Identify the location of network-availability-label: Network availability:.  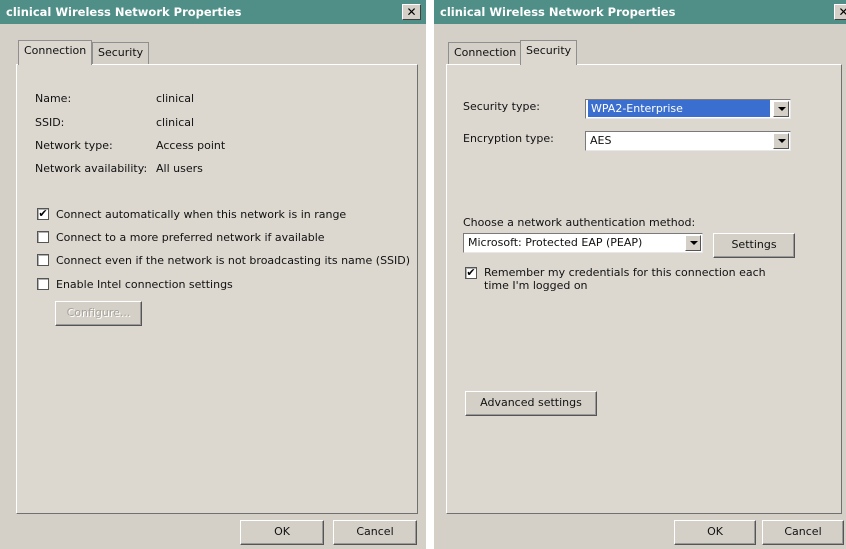
(91, 168).